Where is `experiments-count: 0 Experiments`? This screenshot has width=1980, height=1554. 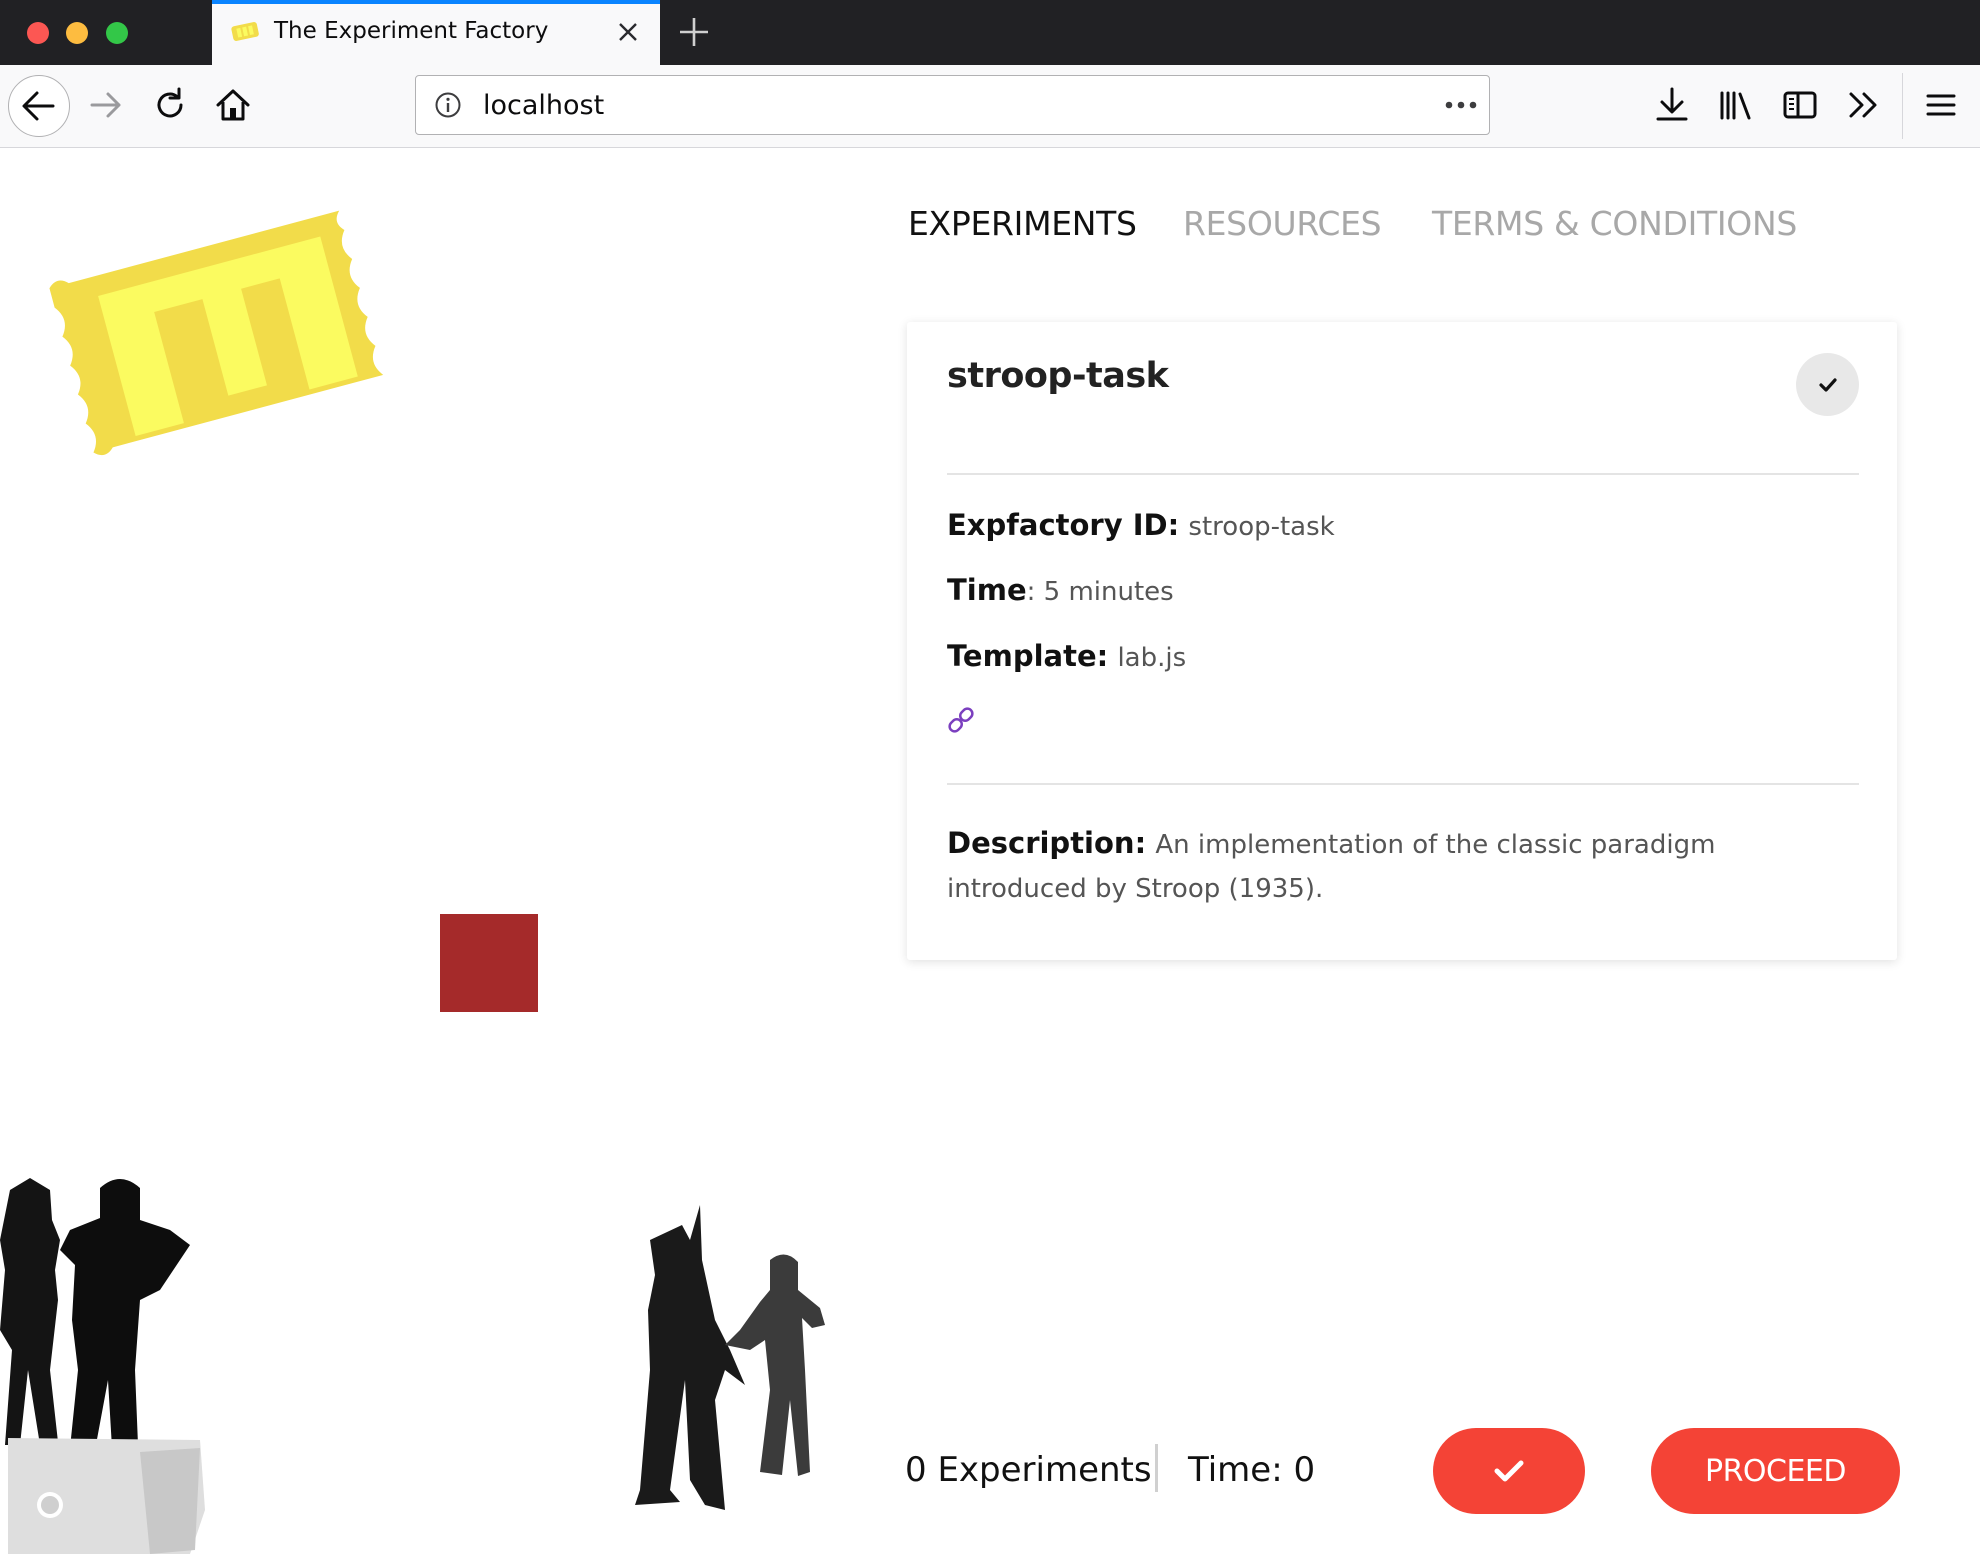 experiments-count: 0 Experiments is located at coordinates (1028, 1470).